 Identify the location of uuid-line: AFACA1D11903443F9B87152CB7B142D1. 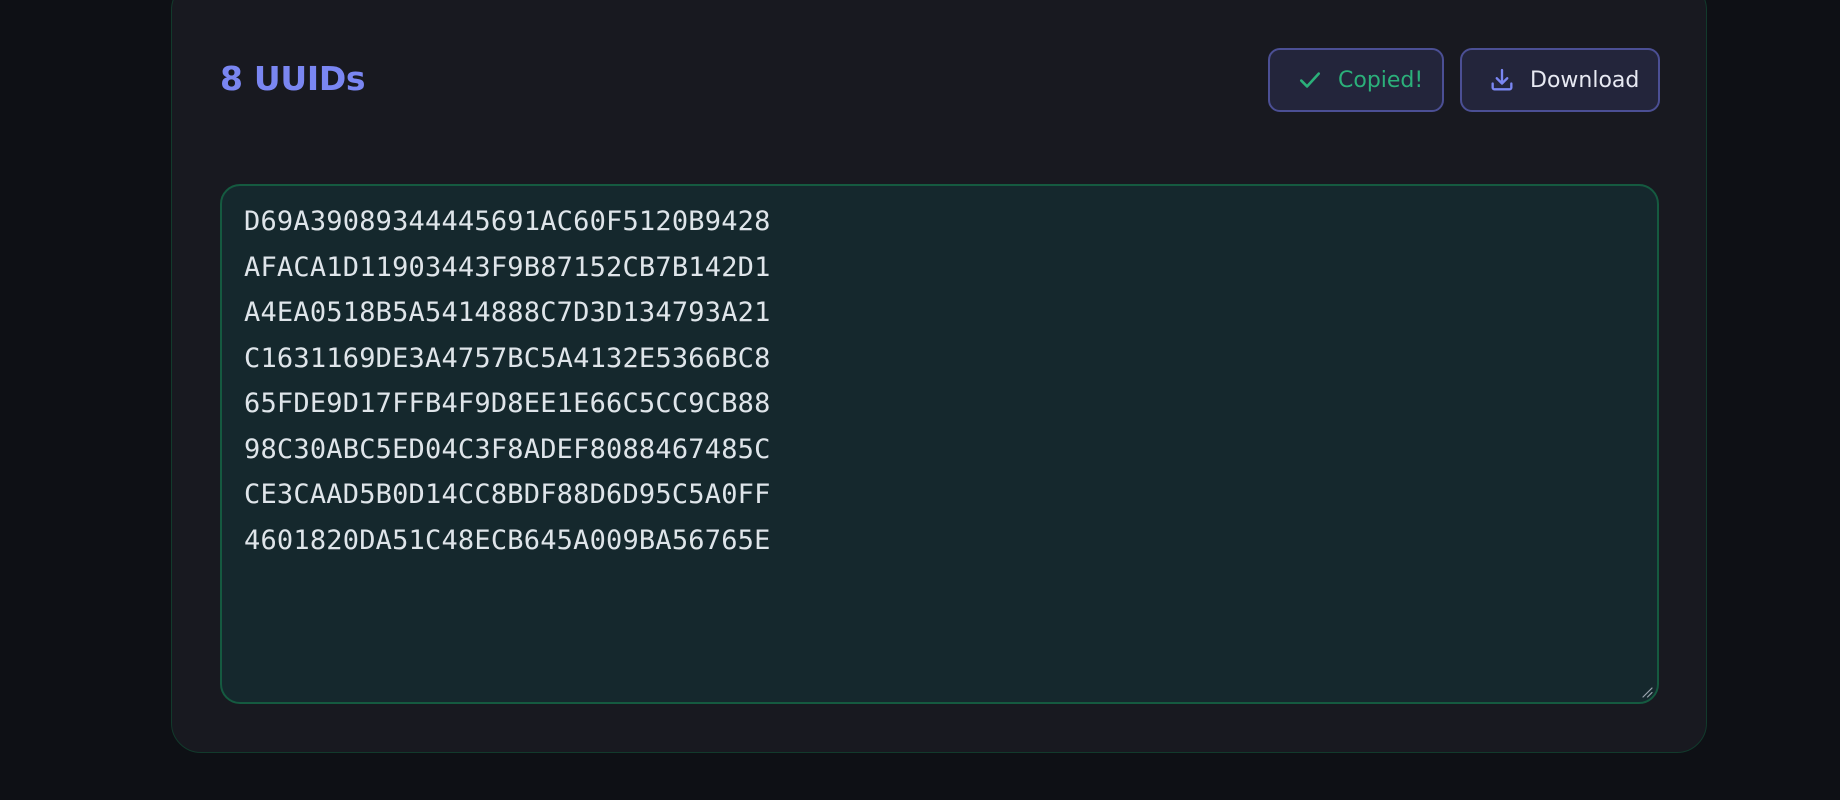
(507, 267).